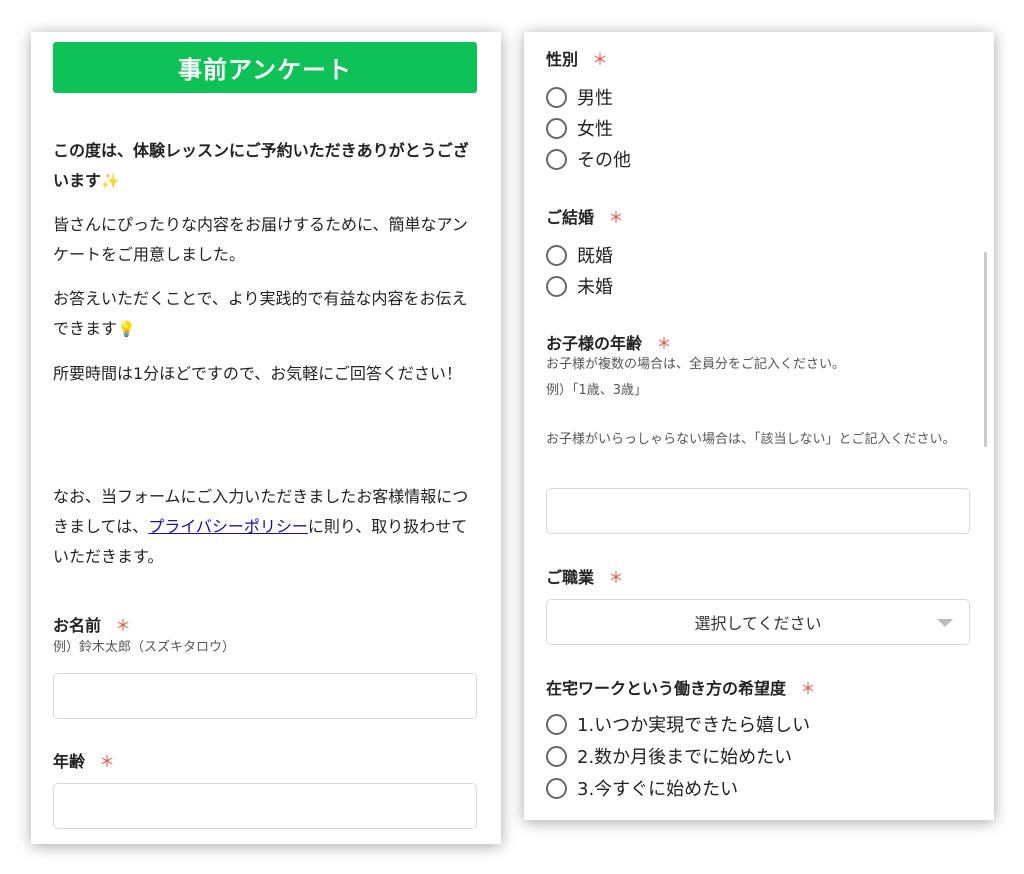 The width and height of the screenshot is (1024, 874). Describe the element at coordinates (265, 67) in the screenshot. I see `survey-title: 事前アンケート` at that location.